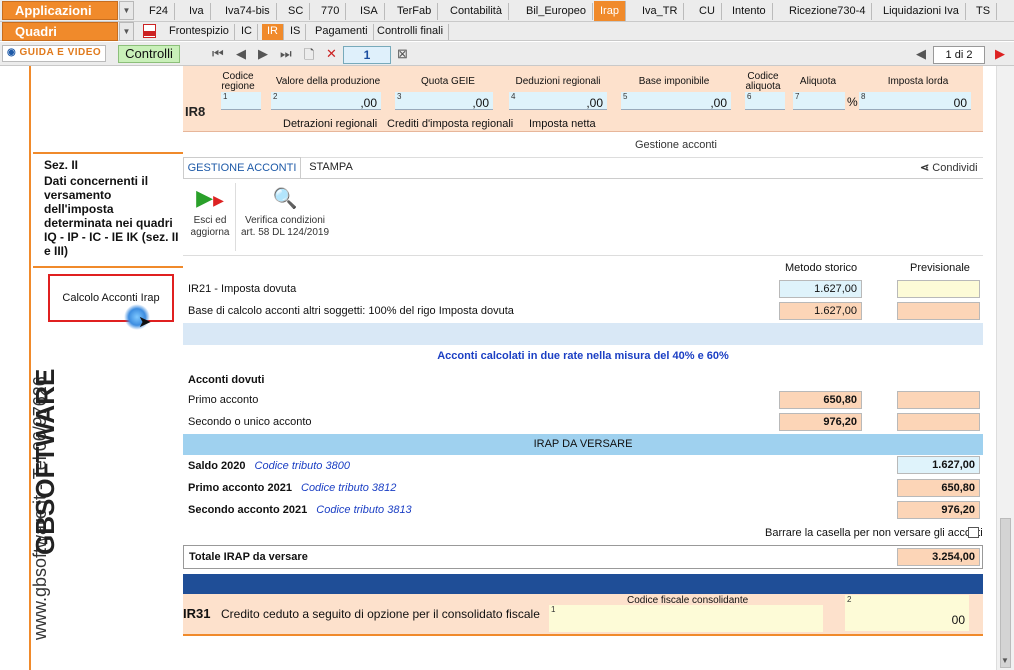  What do you see at coordinates (818, 81) in the screenshot?
I see `header-aliquota: Aliquota` at bounding box center [818, 81].